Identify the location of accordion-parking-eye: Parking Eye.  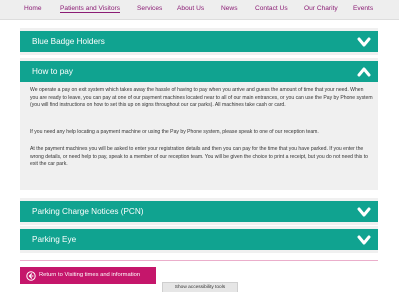
(199, 239).